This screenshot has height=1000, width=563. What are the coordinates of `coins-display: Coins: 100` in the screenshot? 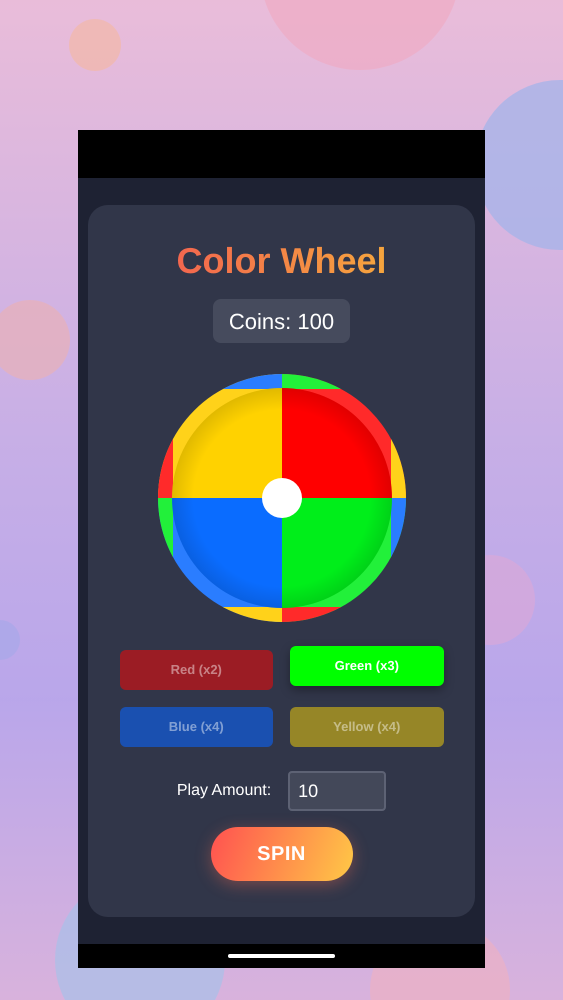 It's located at (281, 321).